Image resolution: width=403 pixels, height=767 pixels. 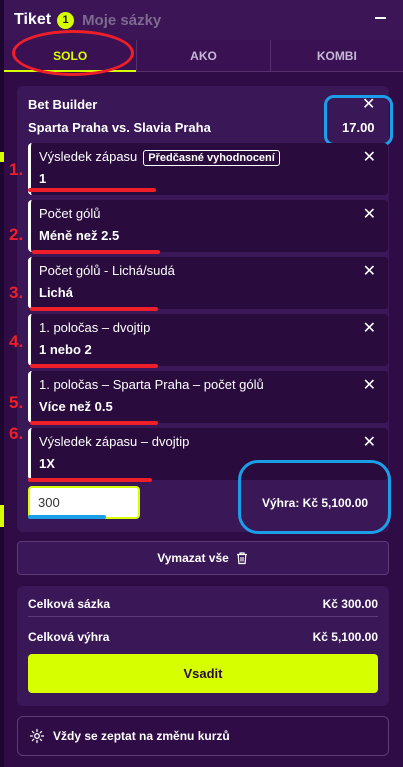 What do you see at coordinates (70, 213) in the screenshot?
I see `leg-market-label: Počet gólů` at bounding box center [70, 213].